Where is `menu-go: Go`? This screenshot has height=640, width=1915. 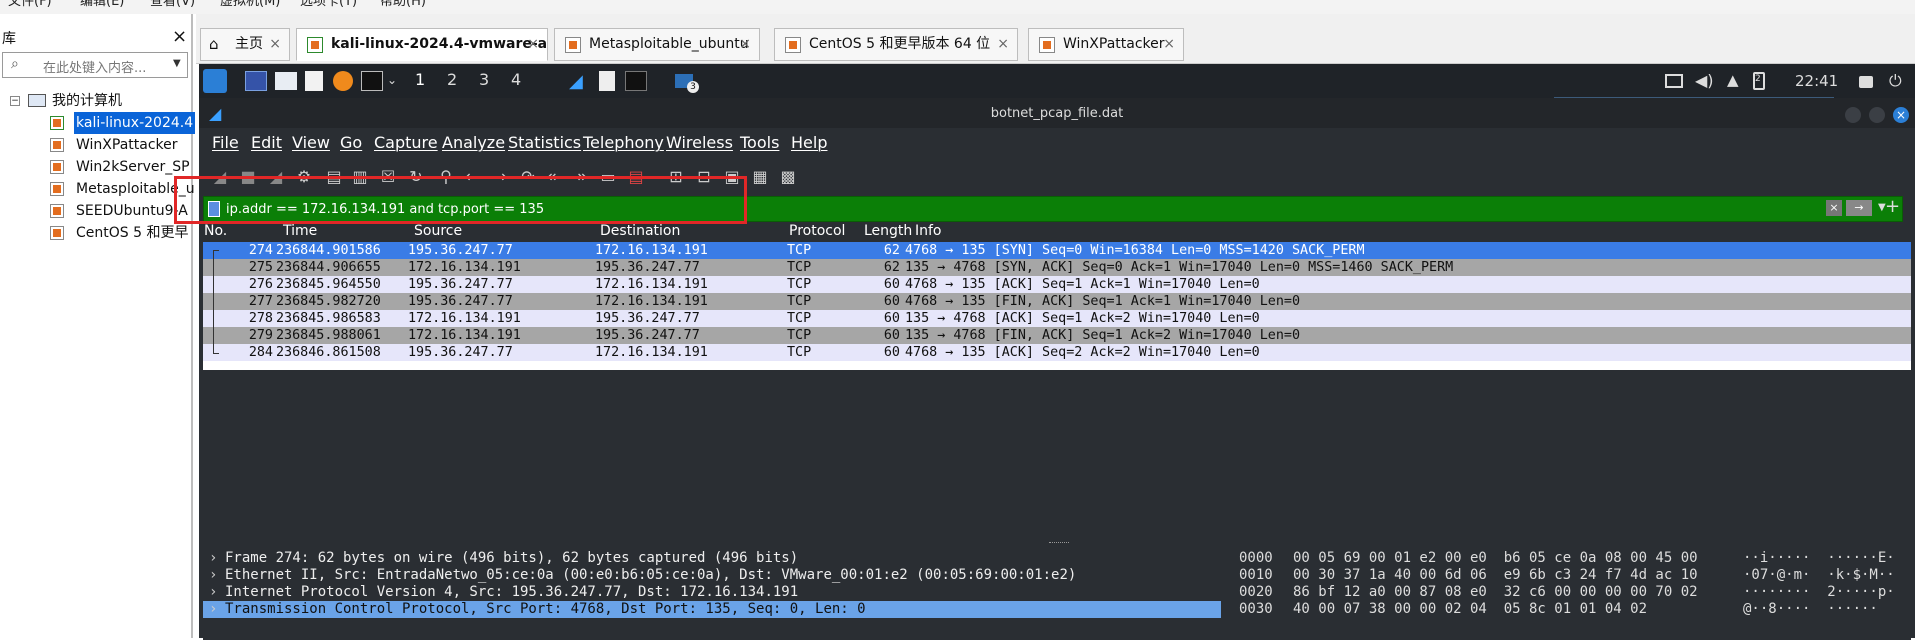
menu-go: Go is located at coordinates (351, 142).